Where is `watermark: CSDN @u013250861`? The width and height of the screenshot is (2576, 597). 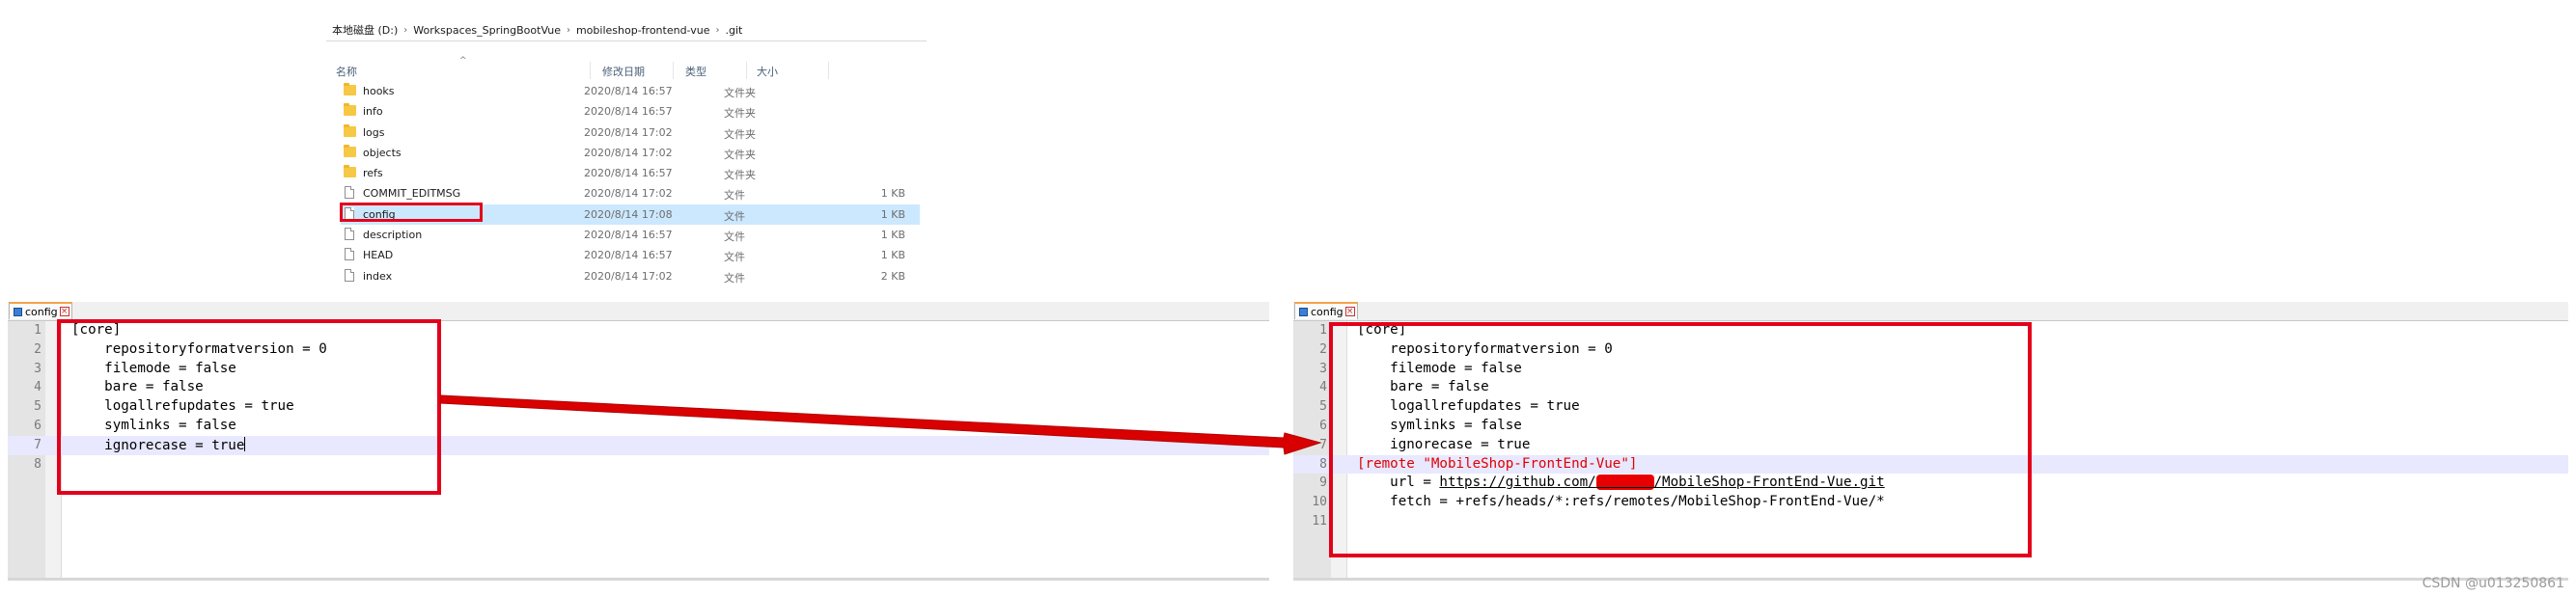
watermark: CSDN @u013250861 is located at coordinates (2493, 583).